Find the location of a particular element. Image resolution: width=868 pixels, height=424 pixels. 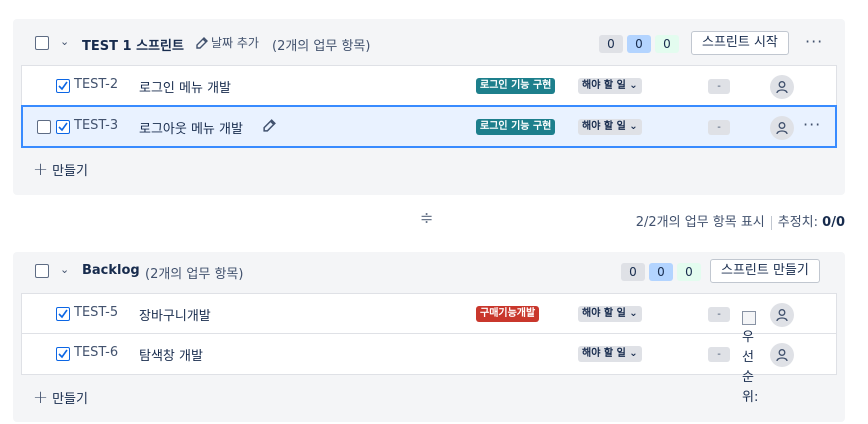

priority-icon: 우선순위: is located at coordinates (752, 358).